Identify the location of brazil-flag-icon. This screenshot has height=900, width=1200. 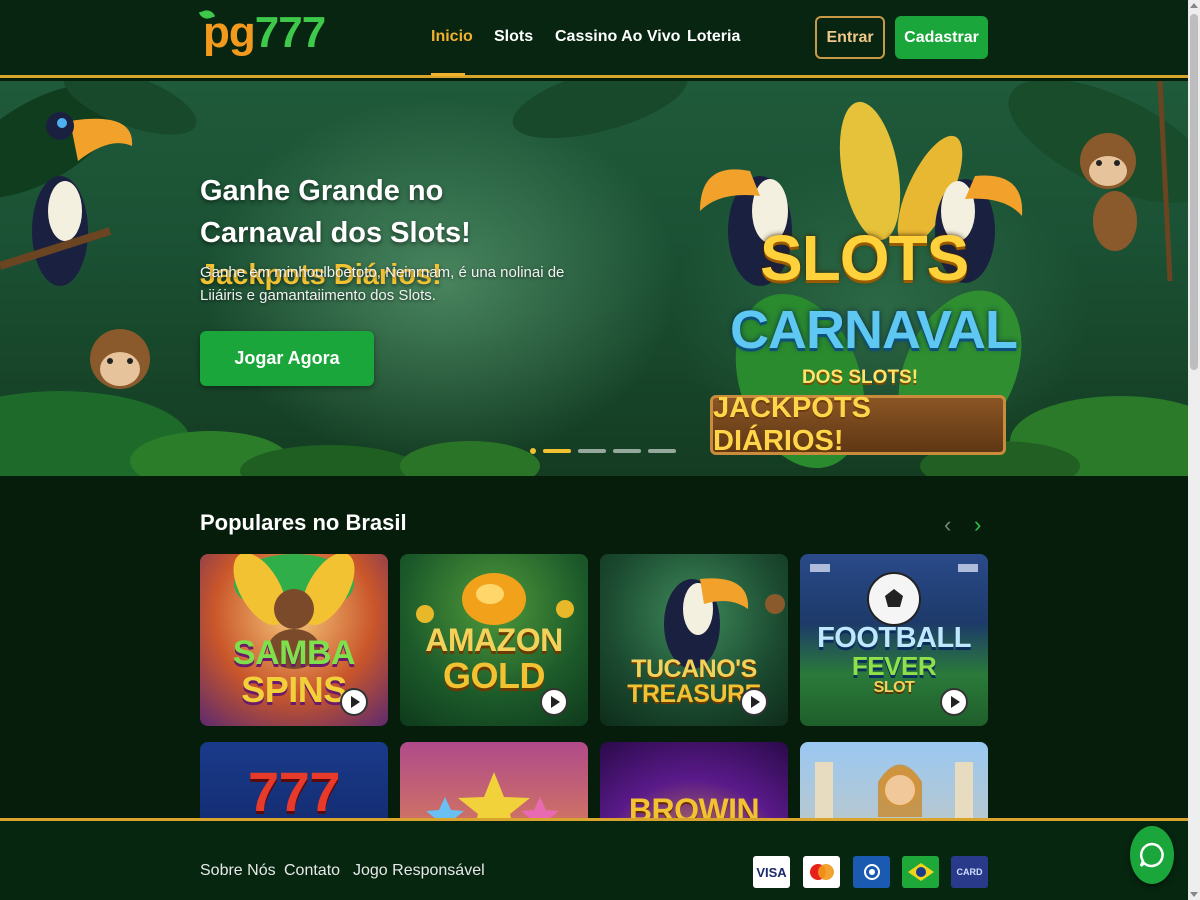
(920, 872).